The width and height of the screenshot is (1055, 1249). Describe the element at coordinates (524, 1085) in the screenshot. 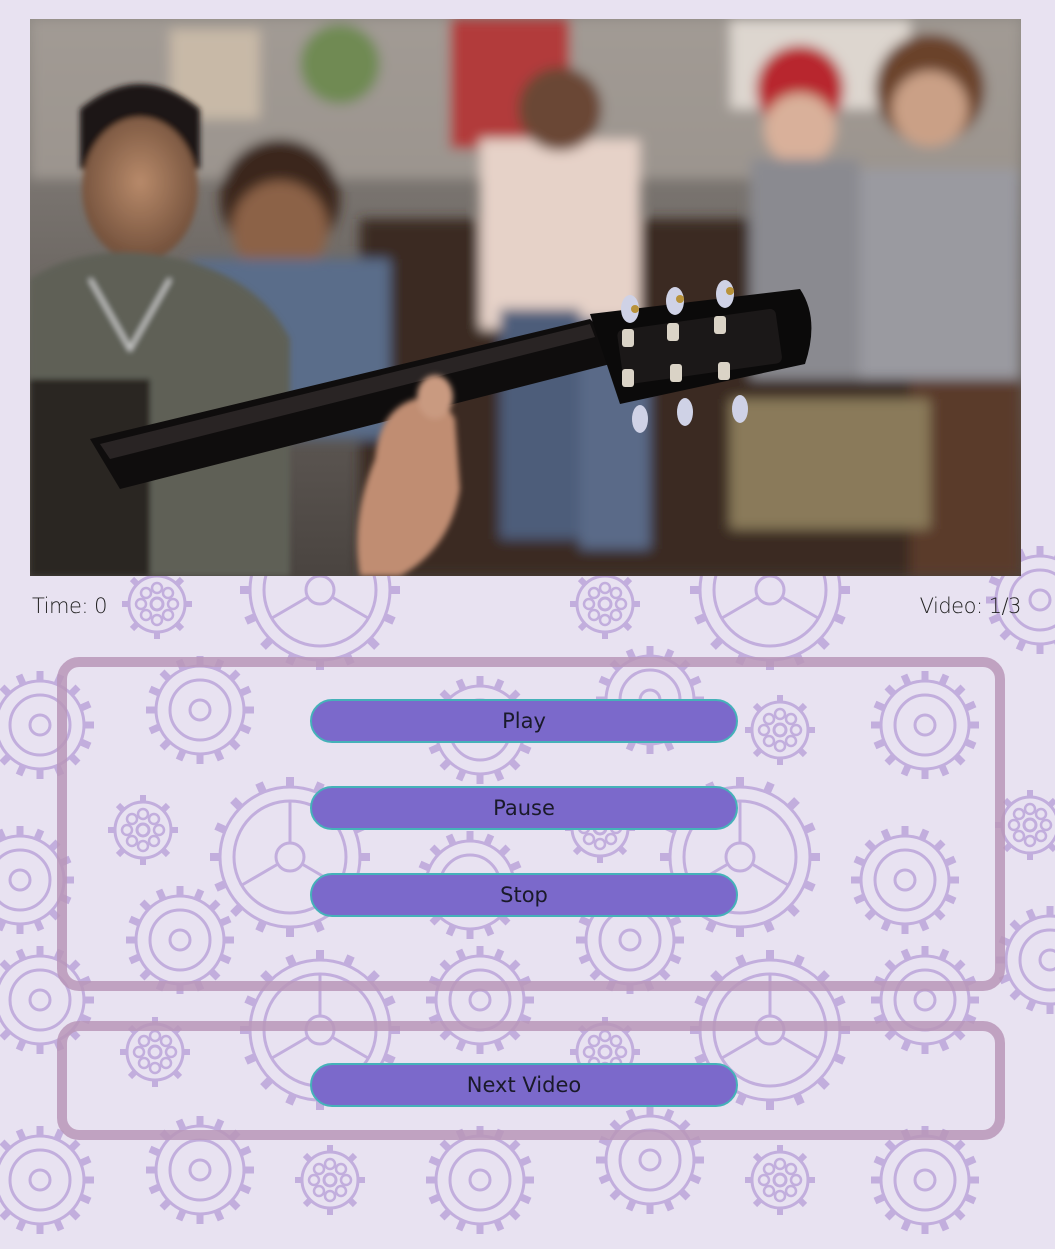

I see `next-video-button: Next Video` at that location.